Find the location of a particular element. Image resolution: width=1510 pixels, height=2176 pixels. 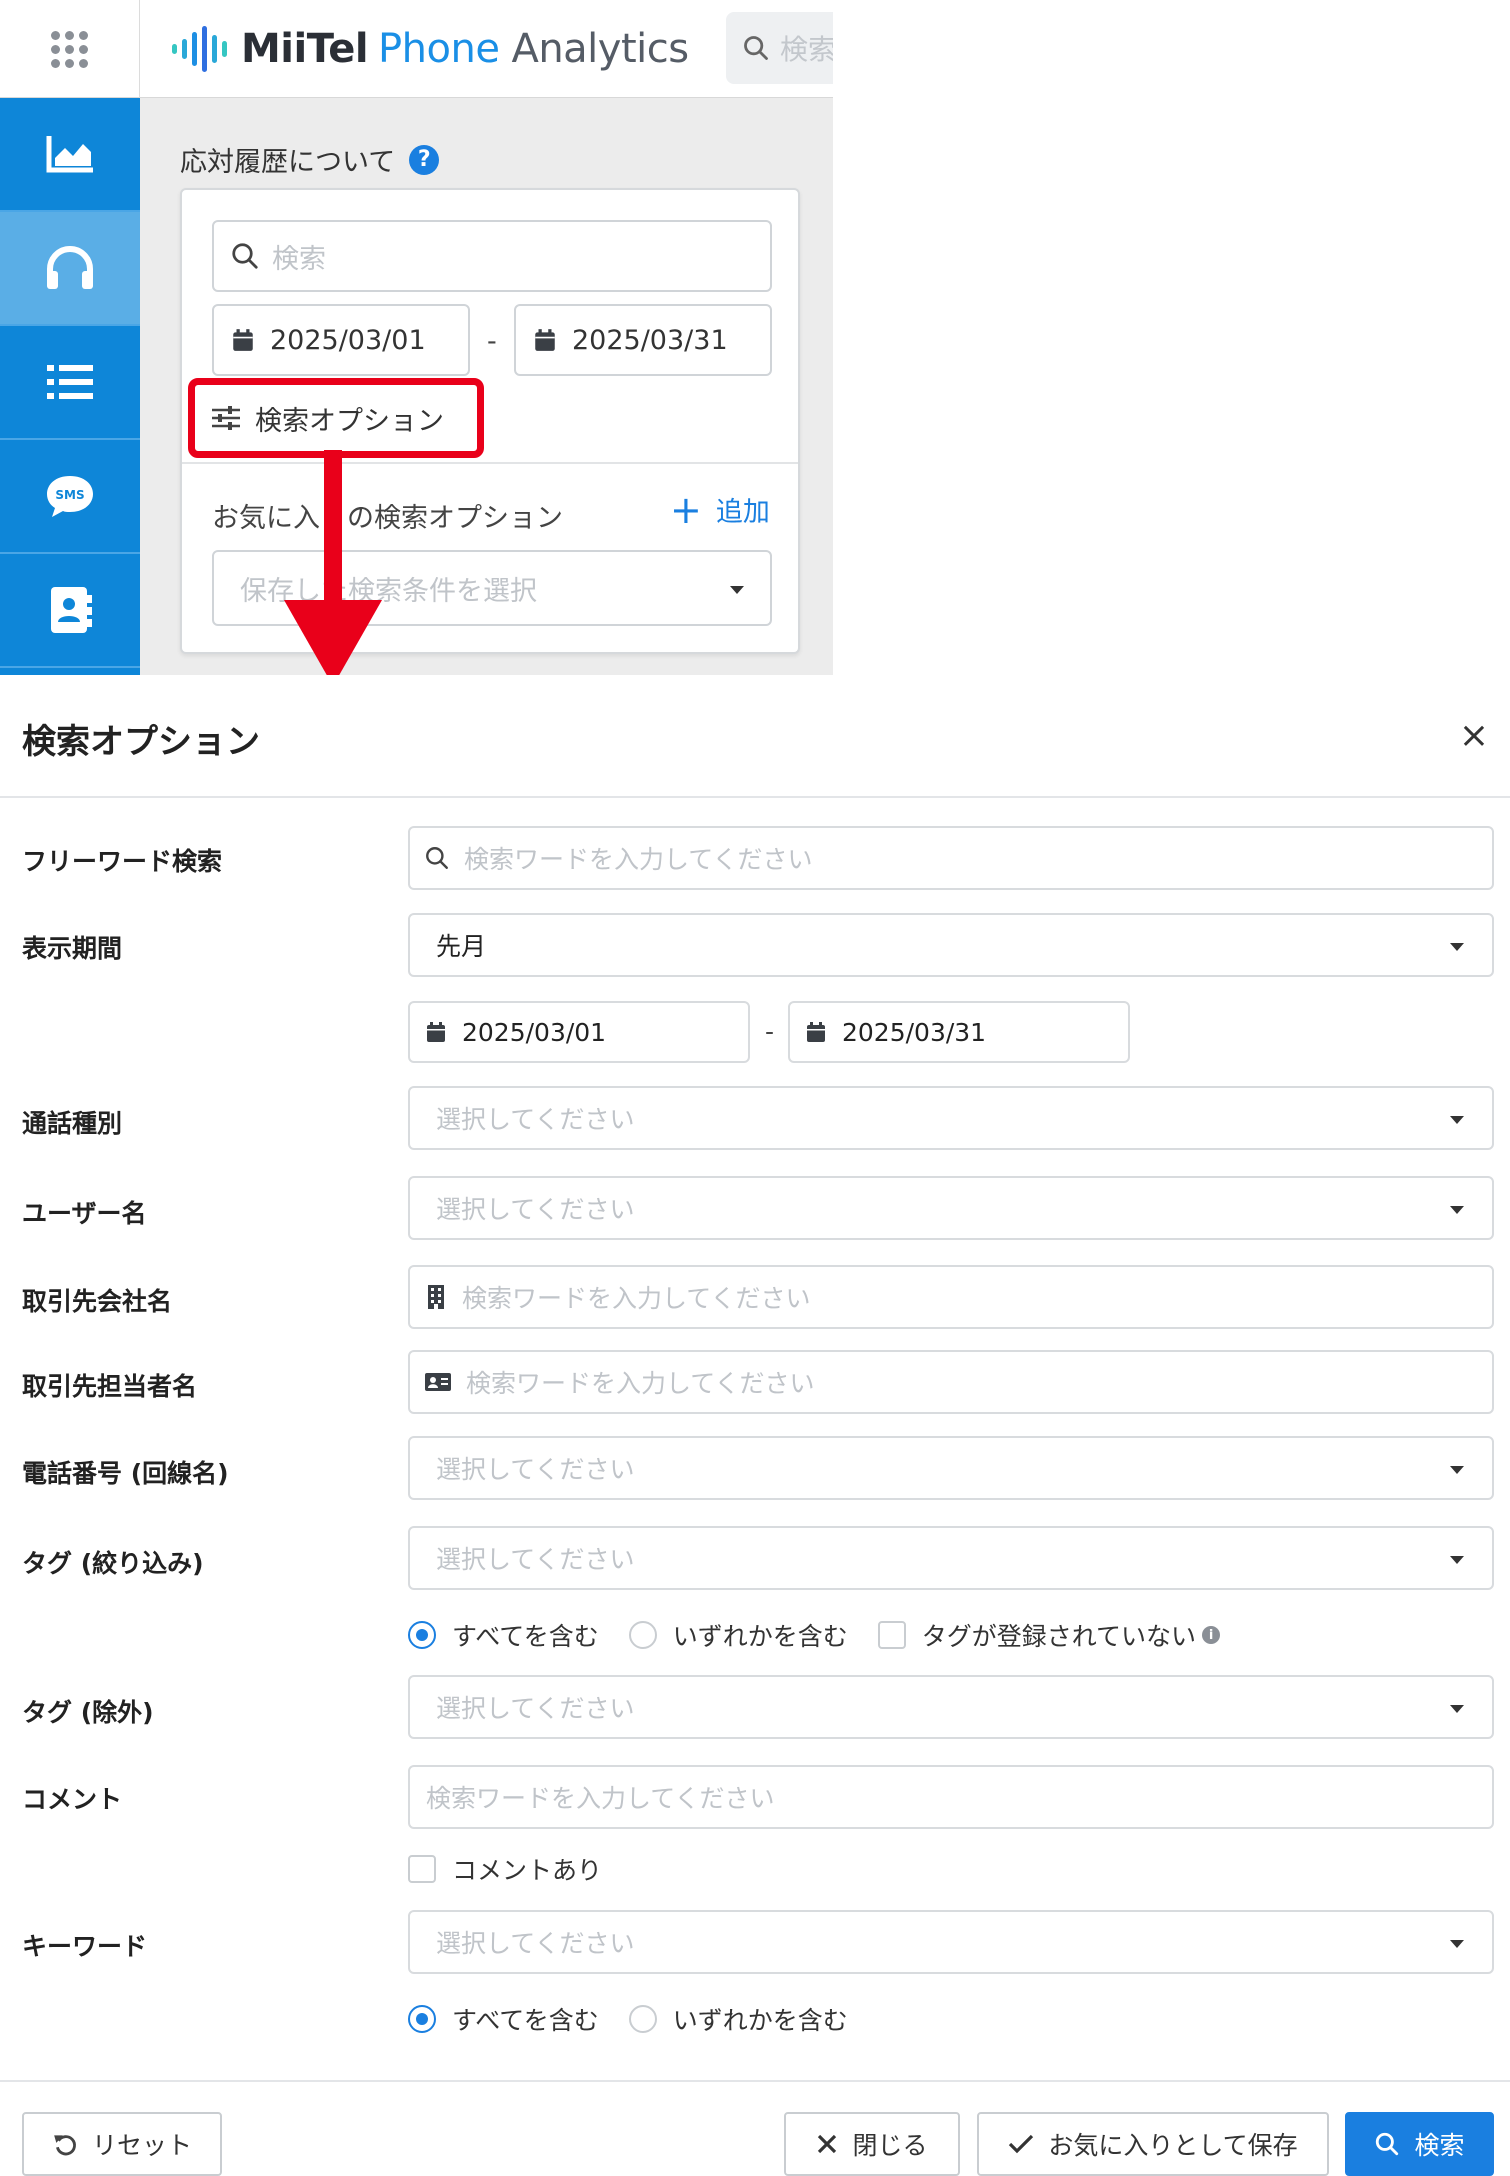

search-button: 検索 is located at coordinates (1419, 2144).